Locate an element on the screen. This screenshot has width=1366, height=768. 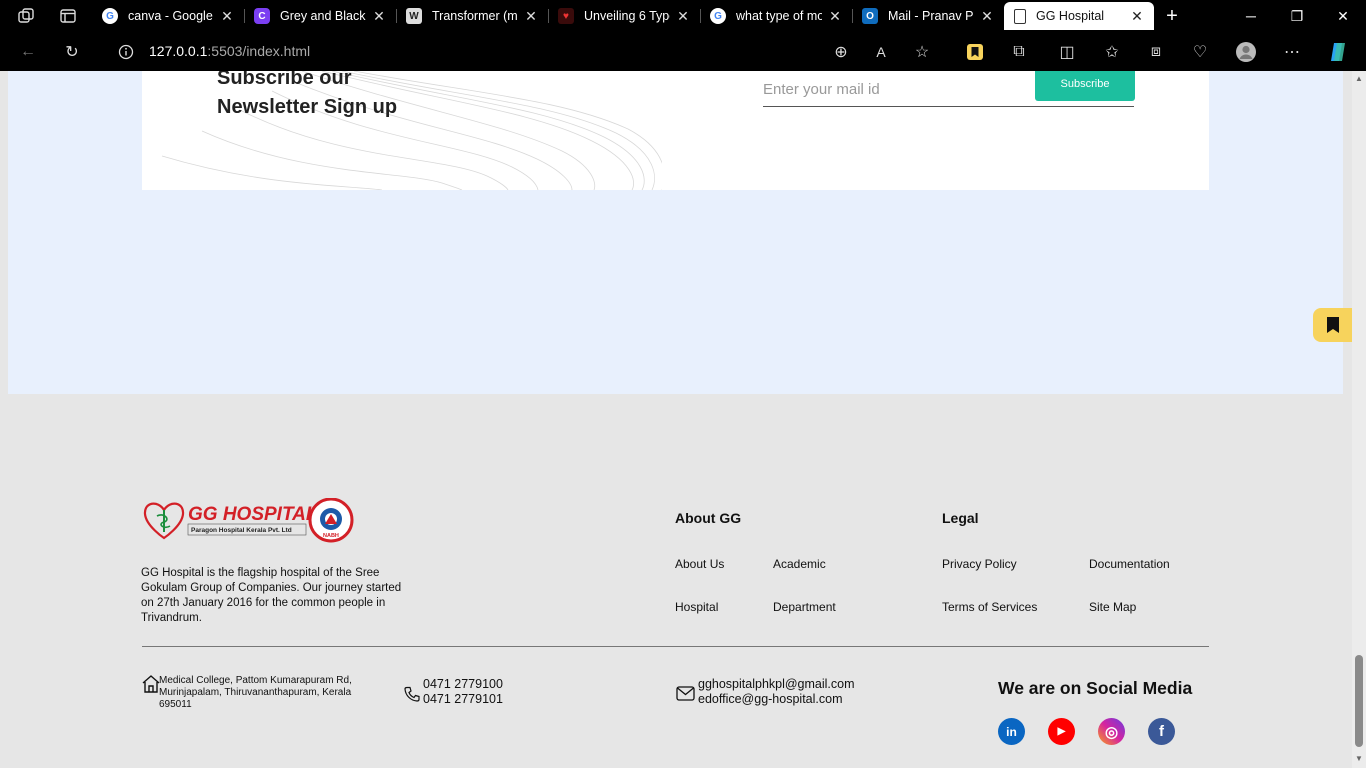
phone-2: 0471 2779101 is located at coordinates (463, 699).